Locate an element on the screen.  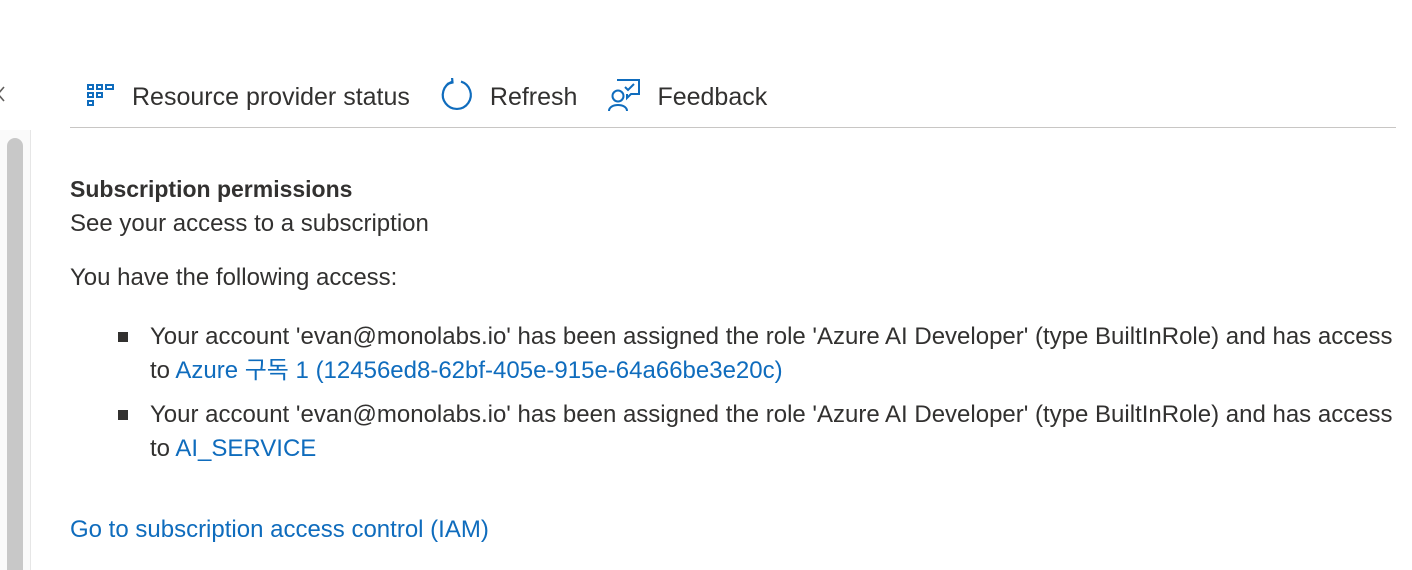
collapse-chevron-icon is located at coordinates (4, 94).